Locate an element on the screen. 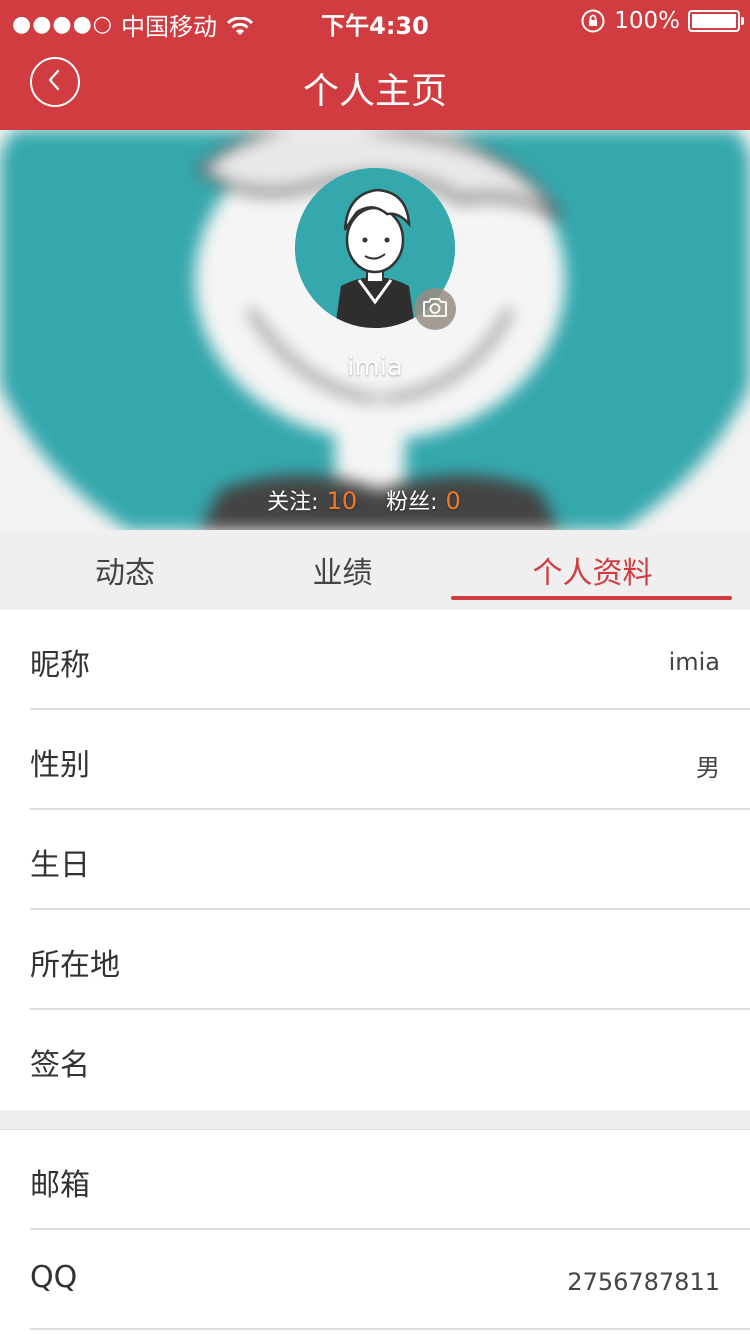  field-label: 签名 is located at coordinates (60, 1065).